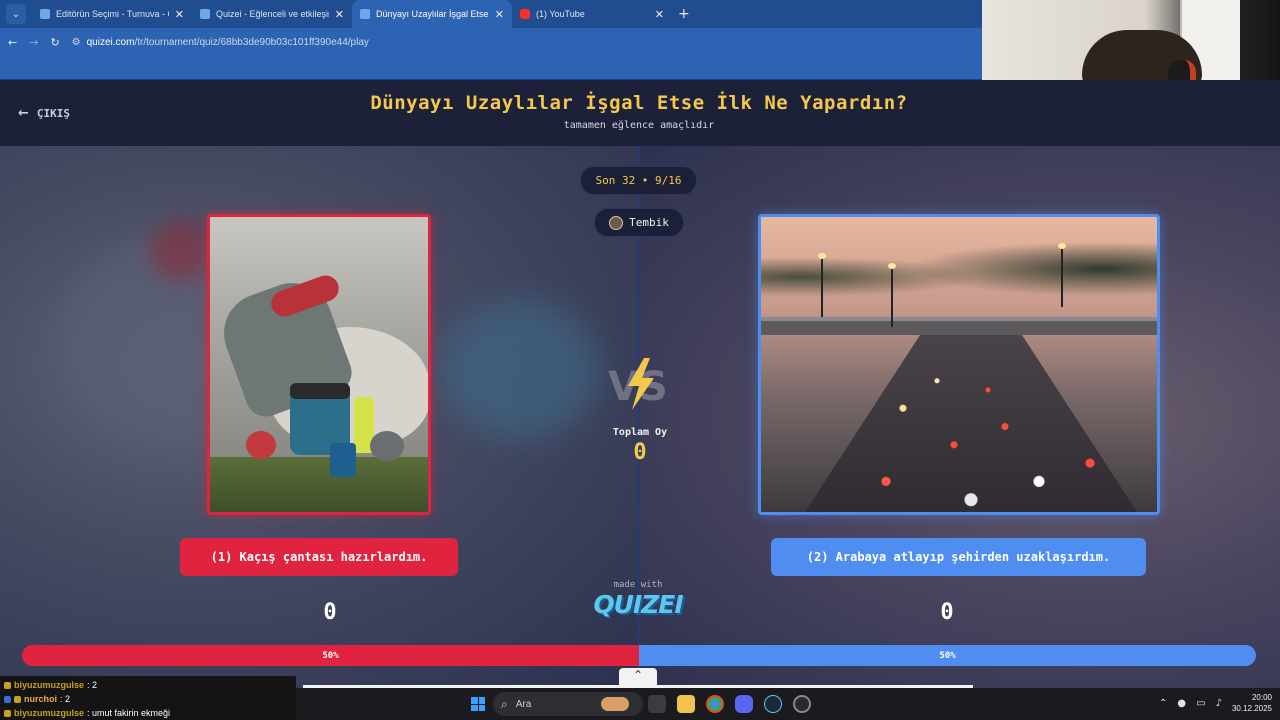 This screenshot has width=1280, height=720. Describe the element at coordinates (1219, 703) in the screenshot. I see `volume-icon: ♪` at that location.